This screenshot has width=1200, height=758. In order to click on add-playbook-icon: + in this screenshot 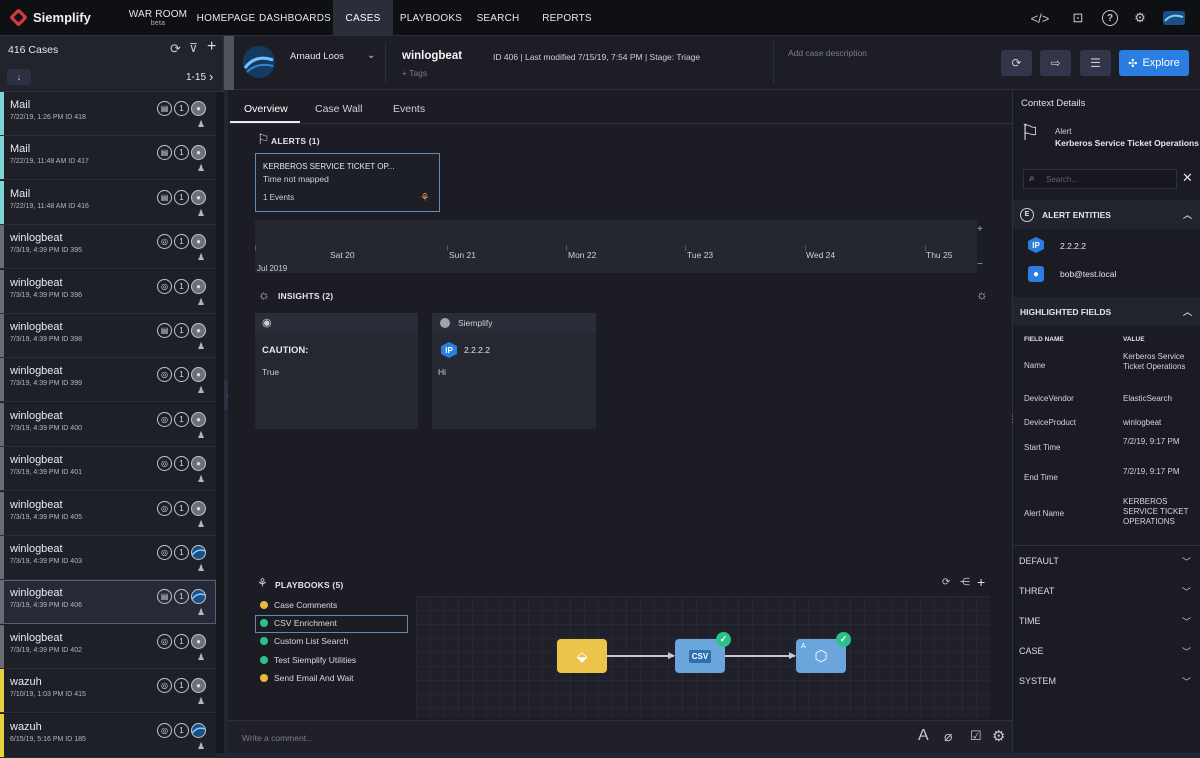, I will do `click(981, 582)`.